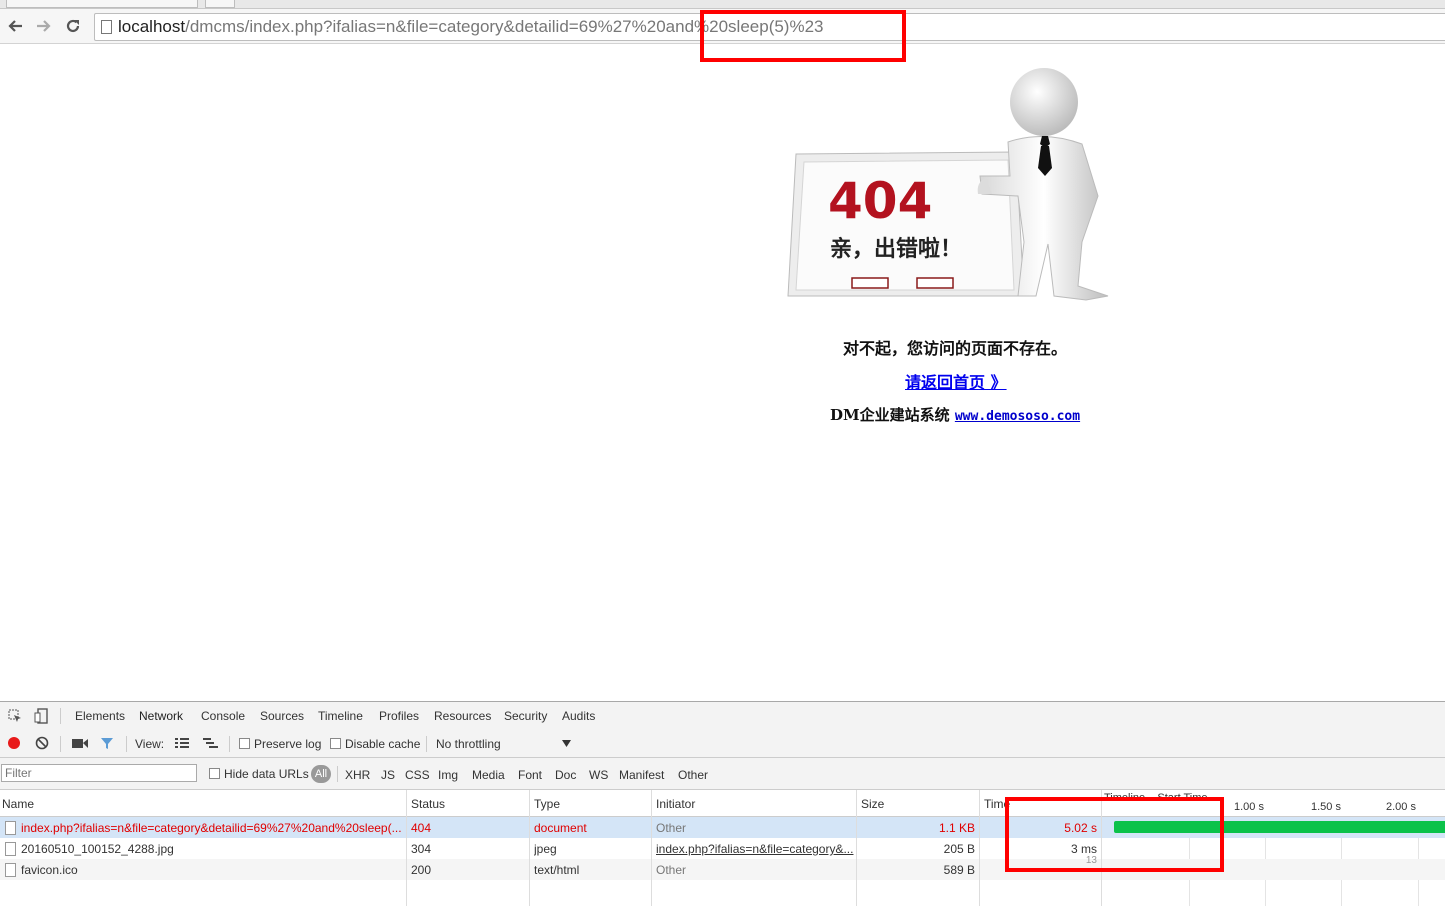  I want to click on back-arrow-icon, so click(15, 26).